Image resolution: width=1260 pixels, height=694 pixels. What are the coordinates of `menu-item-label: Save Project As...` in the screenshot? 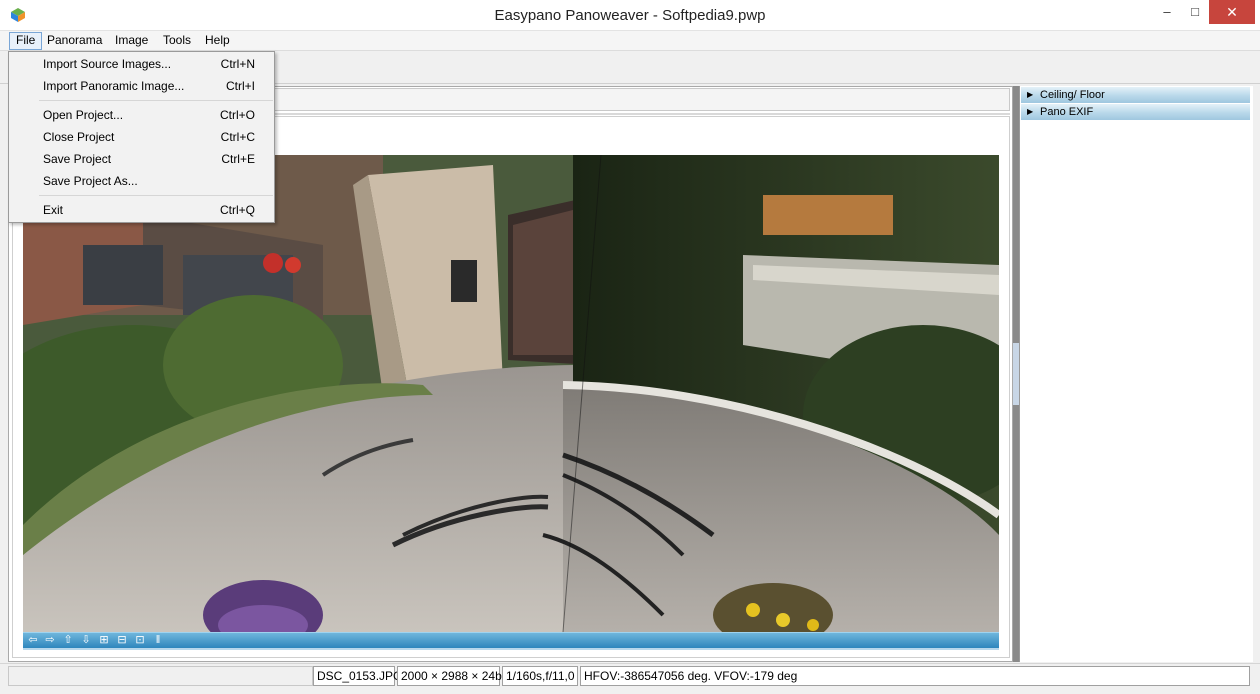 It's located at (90, 181).